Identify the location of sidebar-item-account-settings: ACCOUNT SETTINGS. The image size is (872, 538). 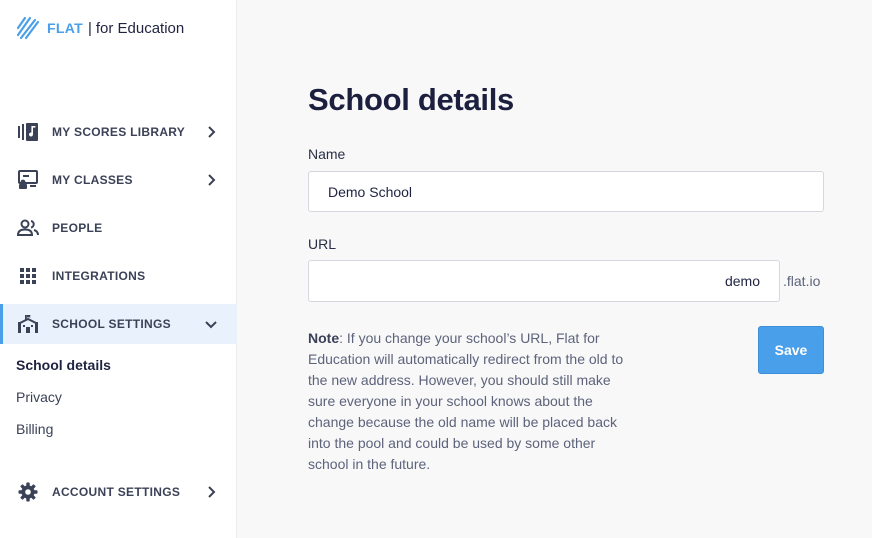
(118, 492).